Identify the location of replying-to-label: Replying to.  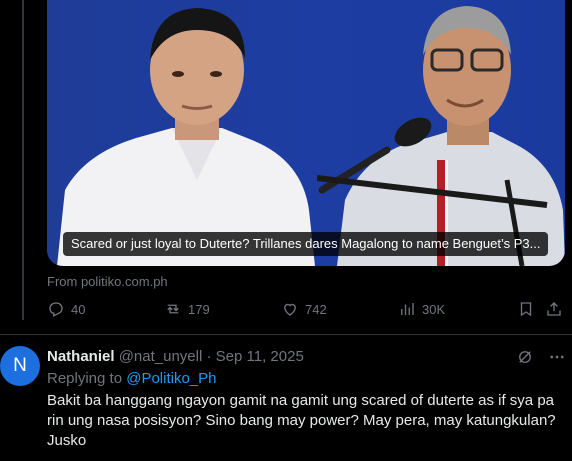
(87, 378).